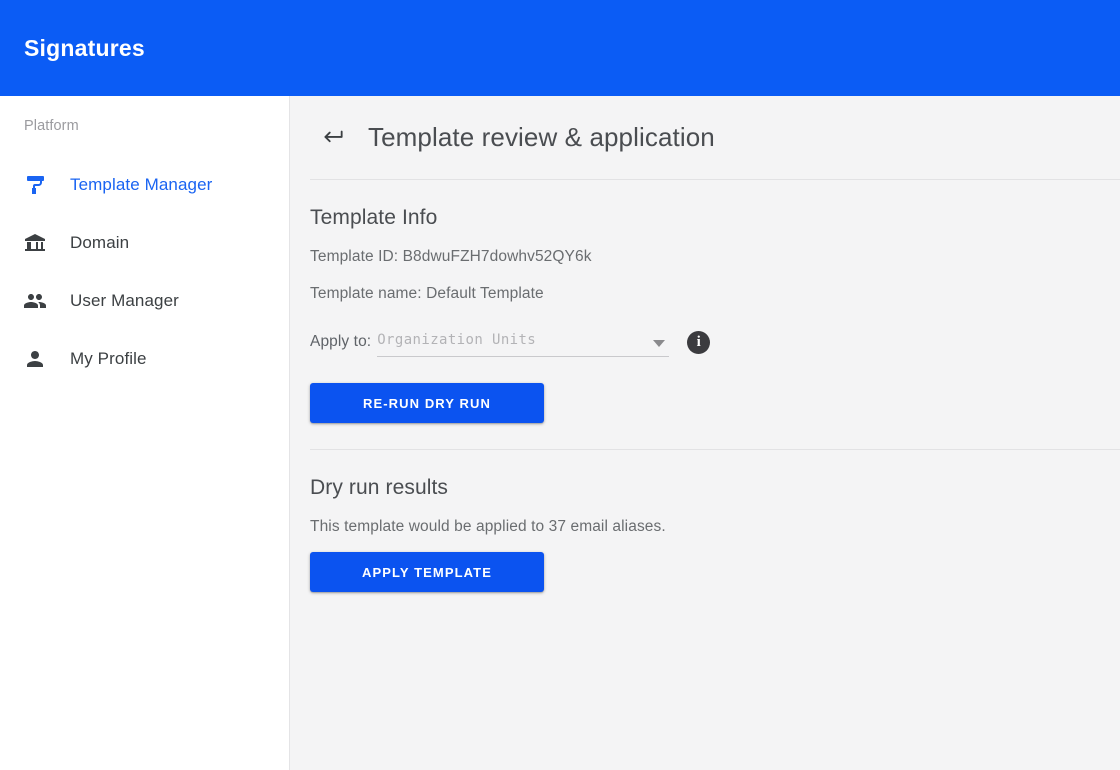 This screenshot has height=770, width=1120. Describe the element at coordinates (705, 403) in the screenshot. I see `rerun-dry-run-row: RE-RUN DRY RUN` at that location.